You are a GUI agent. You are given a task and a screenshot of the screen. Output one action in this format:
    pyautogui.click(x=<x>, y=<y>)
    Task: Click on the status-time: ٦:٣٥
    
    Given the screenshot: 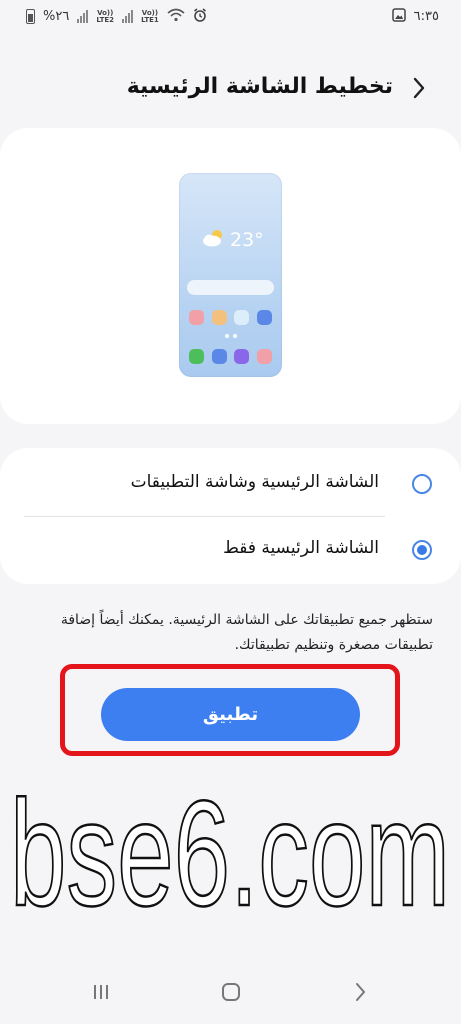 What is the action you would take?
    pyautogui.click(x=426, y=16)
    